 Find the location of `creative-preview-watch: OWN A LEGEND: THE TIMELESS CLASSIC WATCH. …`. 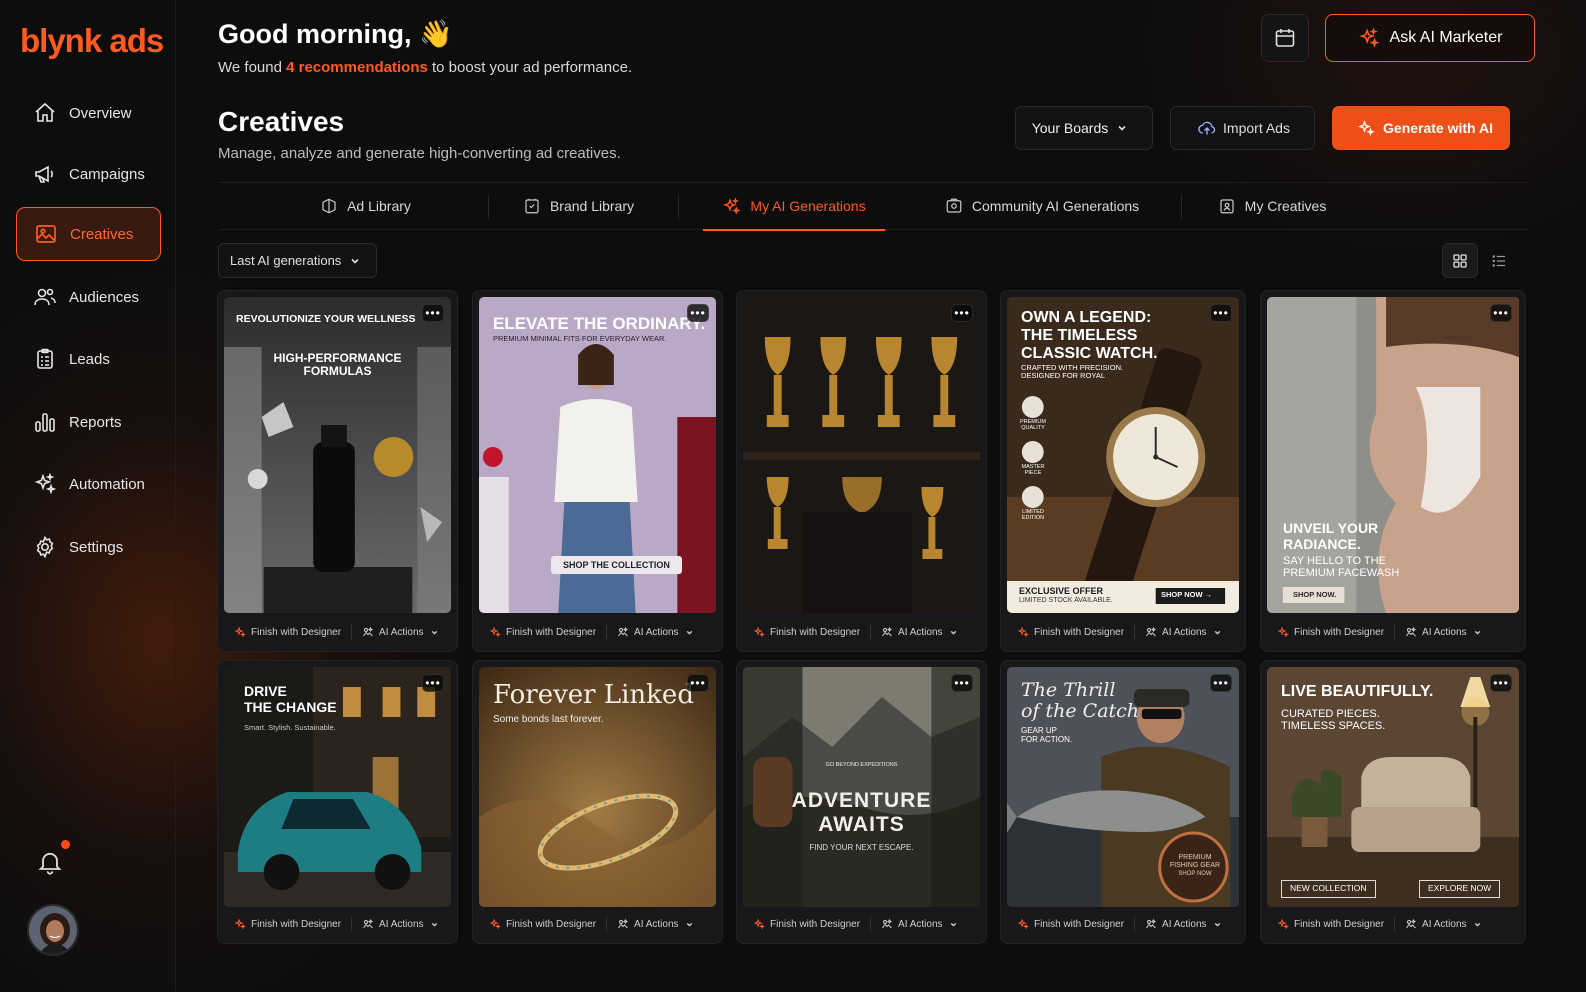

creative-preview-watch: OWN A LEGEND: THE TIMELESS CLASSIC WATCH. … is located at coordinates (1123, 455).